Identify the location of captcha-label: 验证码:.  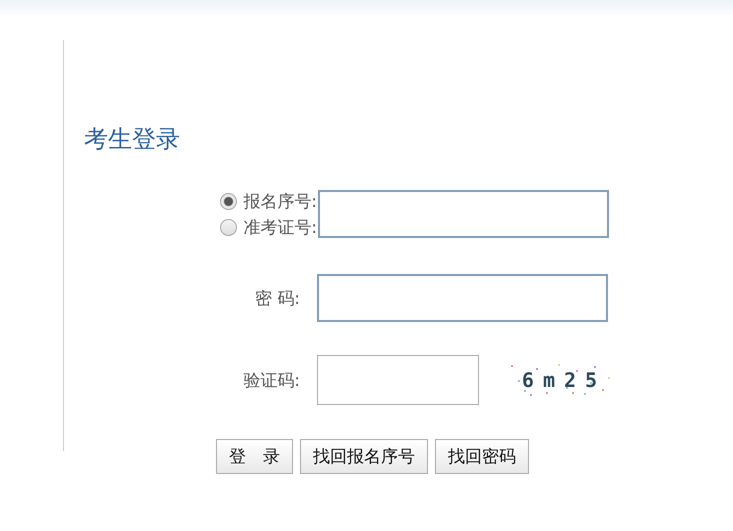
(271, 381).